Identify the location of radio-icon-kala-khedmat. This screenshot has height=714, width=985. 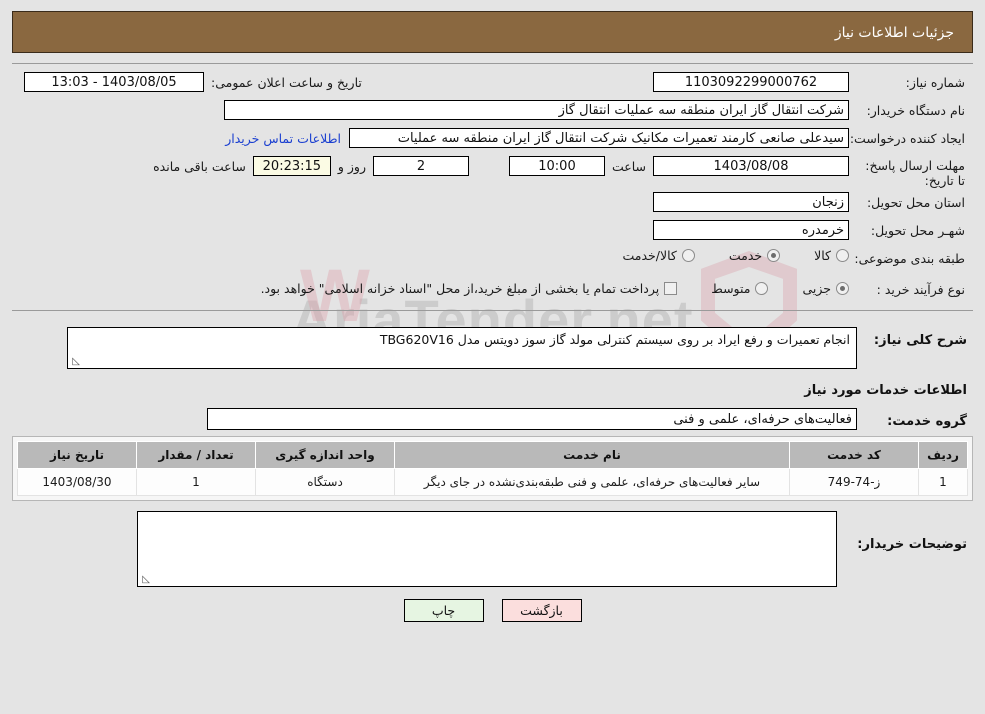
(688, 255).